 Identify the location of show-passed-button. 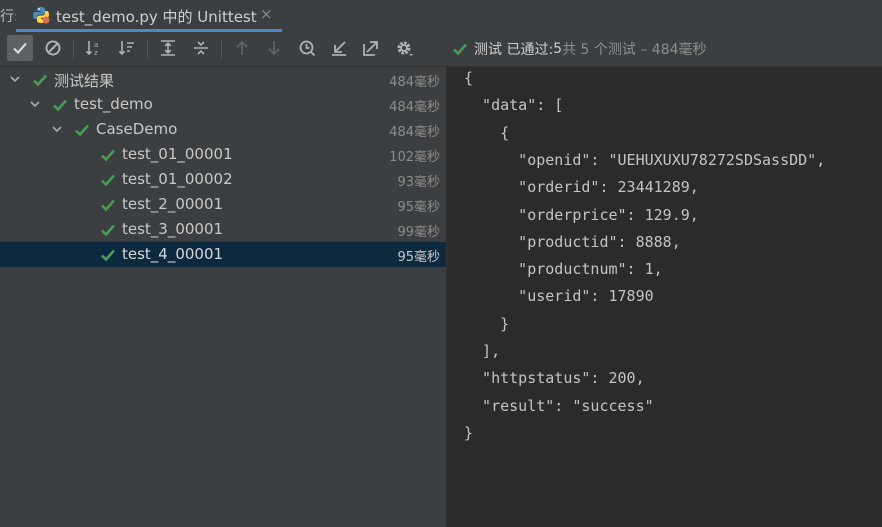
(20, 48).